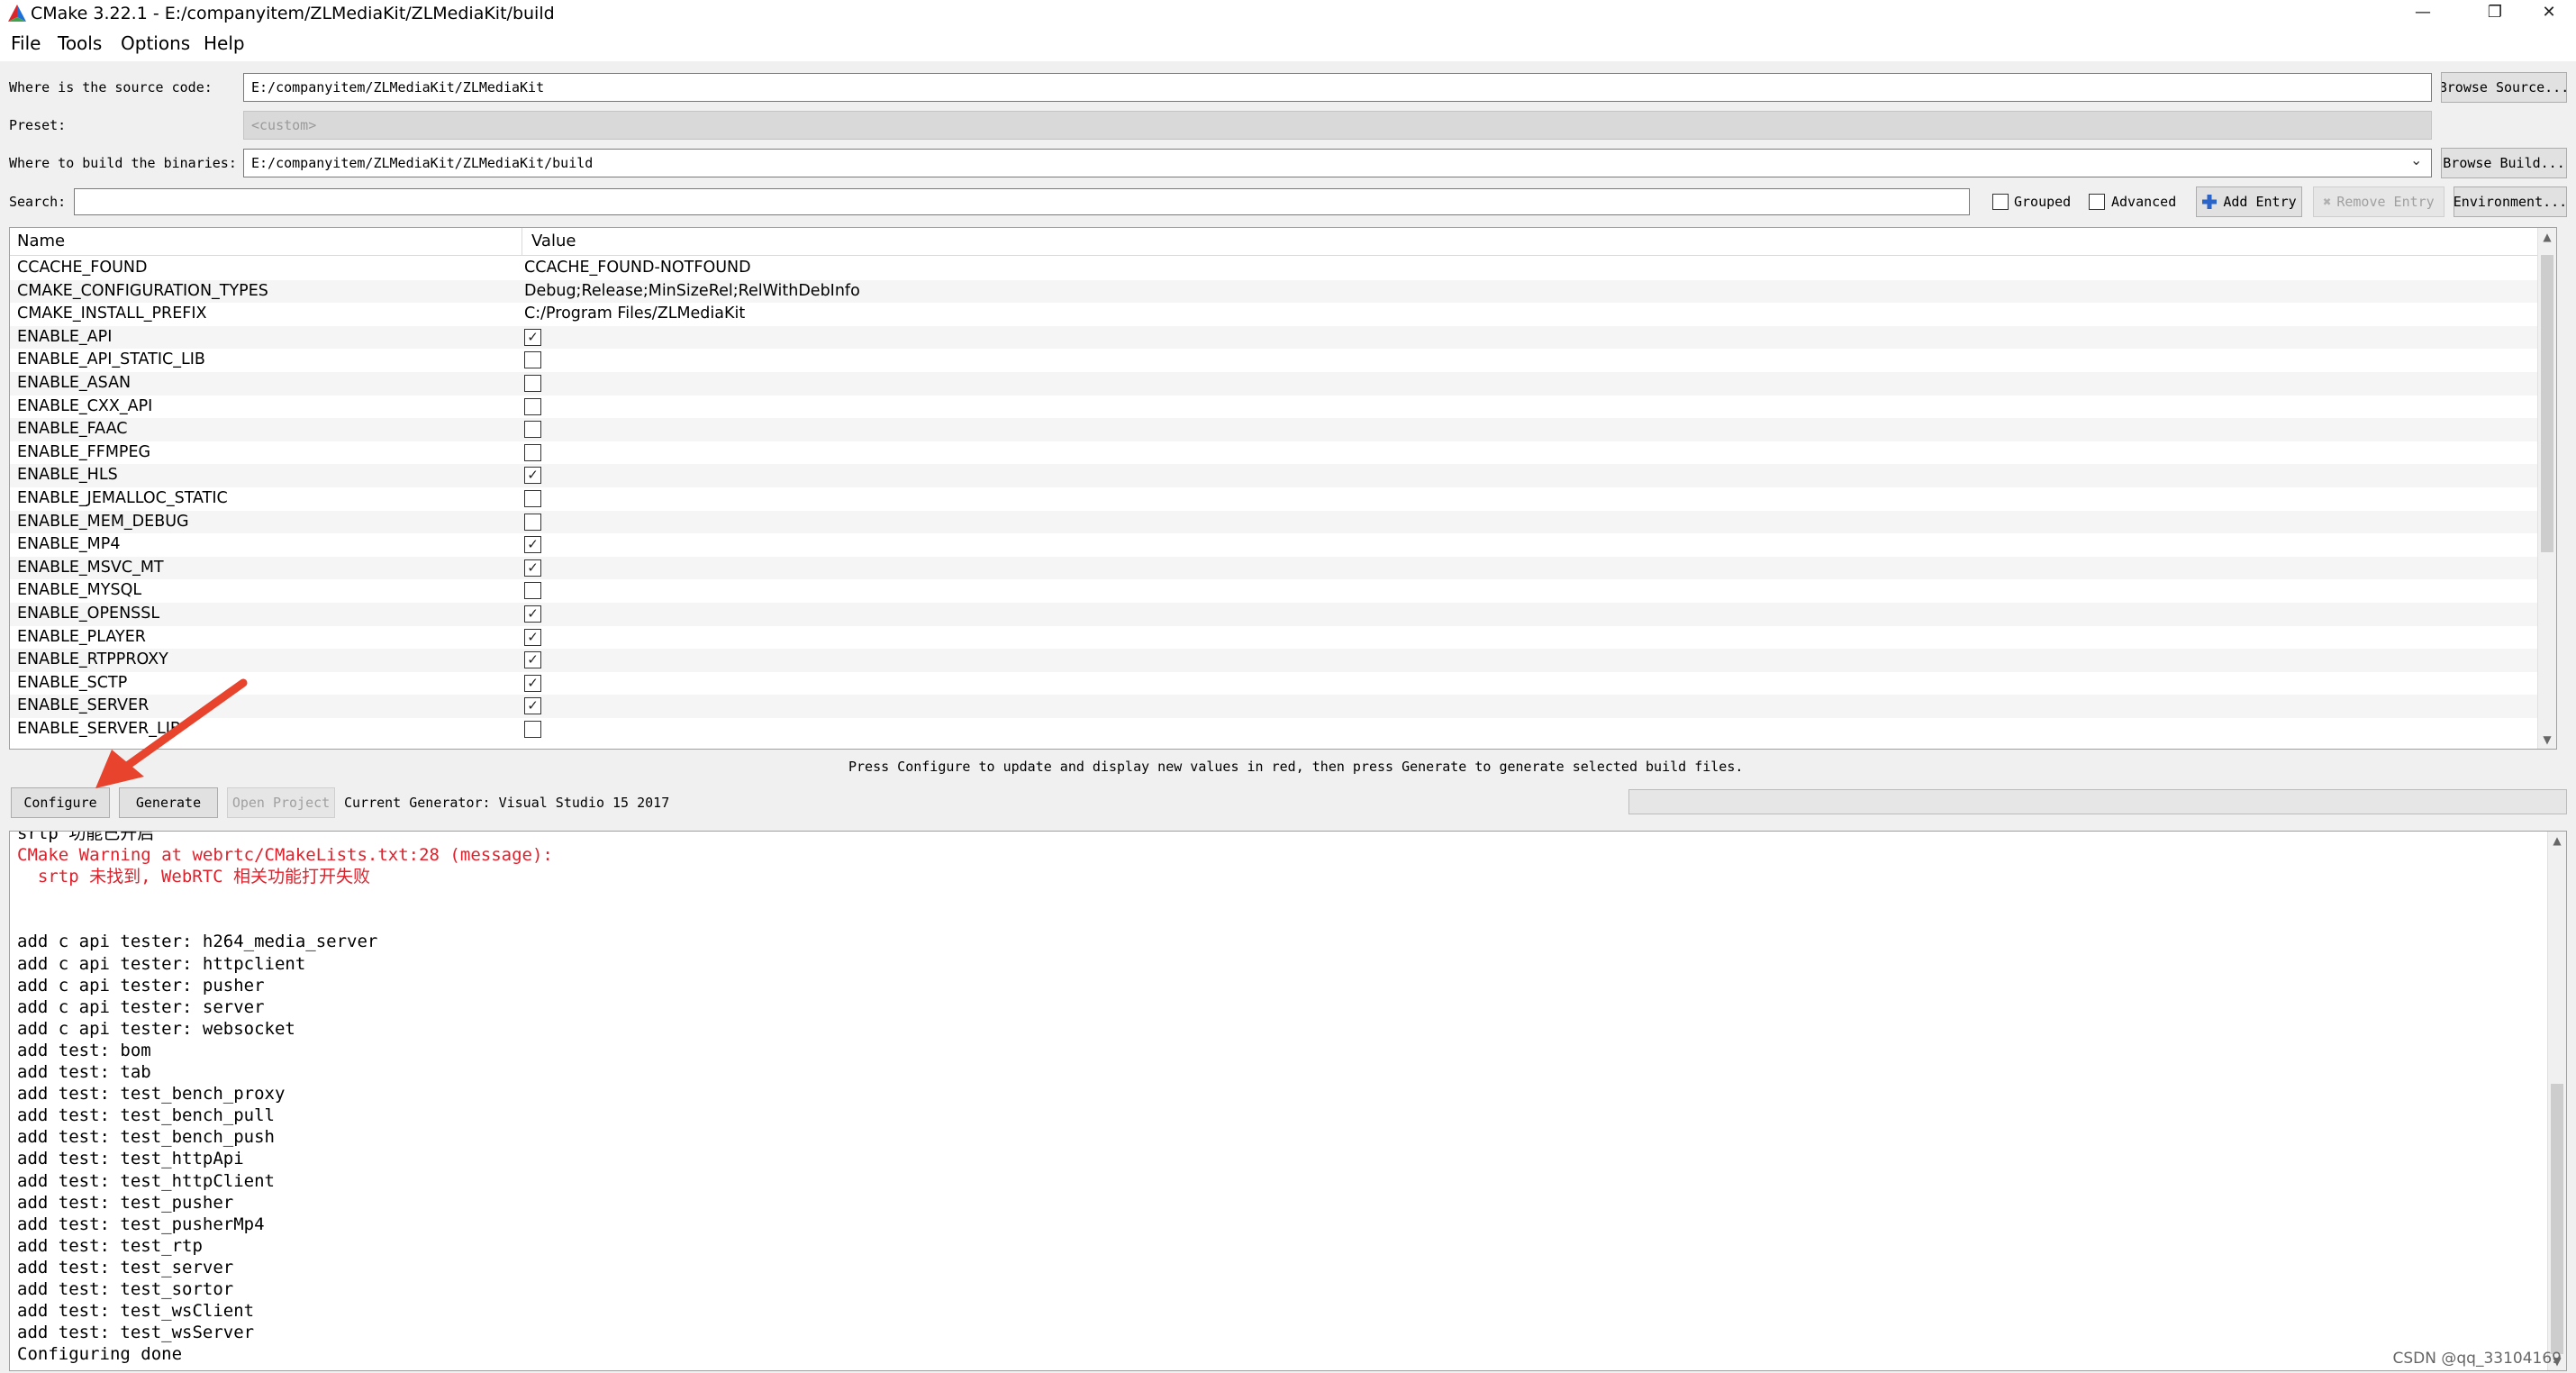  What do you see at coordinates (151, 1094) in the screenshot?
I see `log-line: add test: test_bench_proxy` at bounding box center [151, 1094].